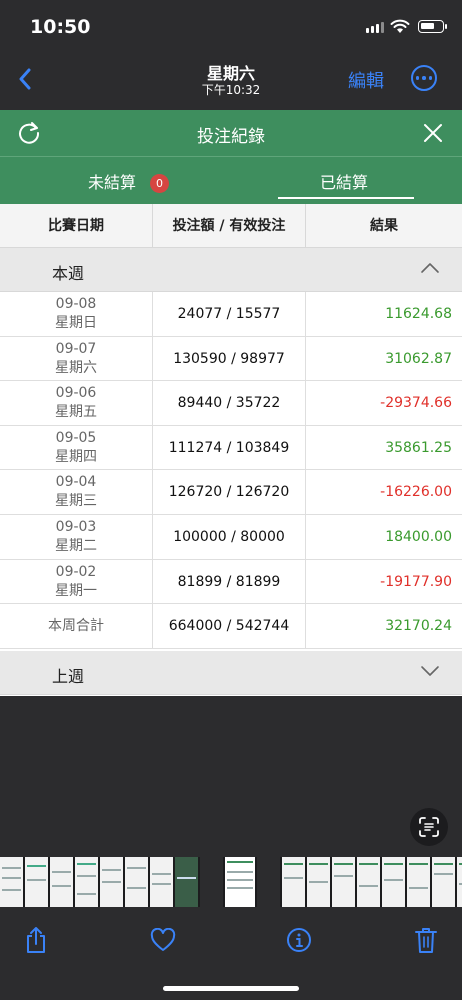  Describe the element at coordinates (346, 198) in the screenshot. I see `active-tab-indicator` at that location.